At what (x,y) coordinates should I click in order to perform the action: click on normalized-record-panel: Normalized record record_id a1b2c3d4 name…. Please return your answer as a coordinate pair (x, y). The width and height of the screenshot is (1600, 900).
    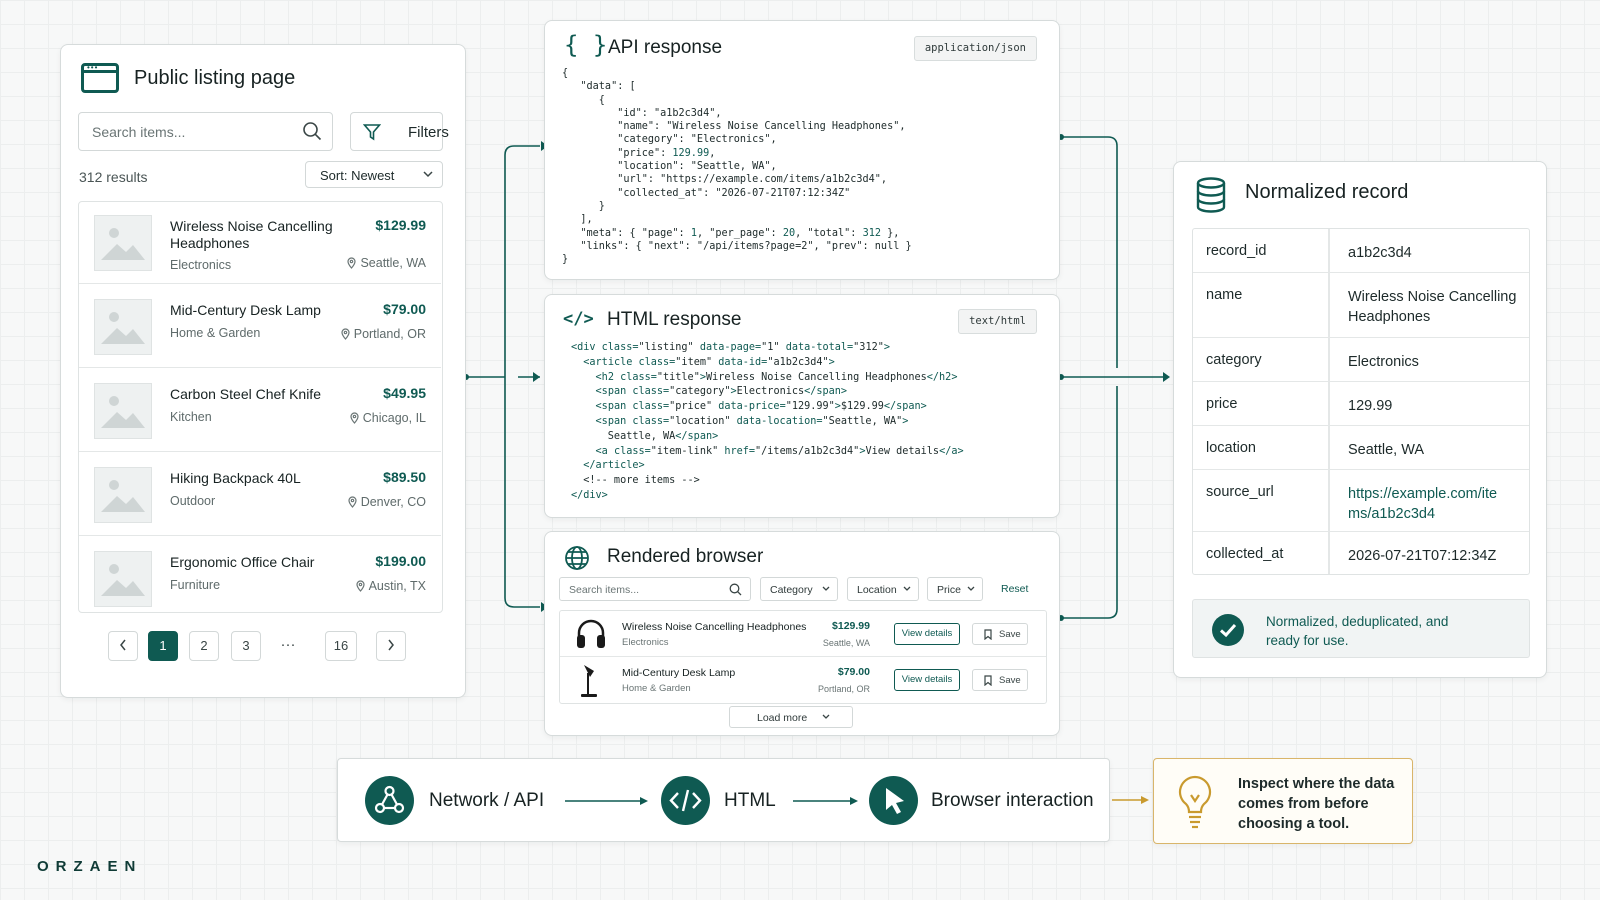
    Looking at the image, I should click on (1360, 419).